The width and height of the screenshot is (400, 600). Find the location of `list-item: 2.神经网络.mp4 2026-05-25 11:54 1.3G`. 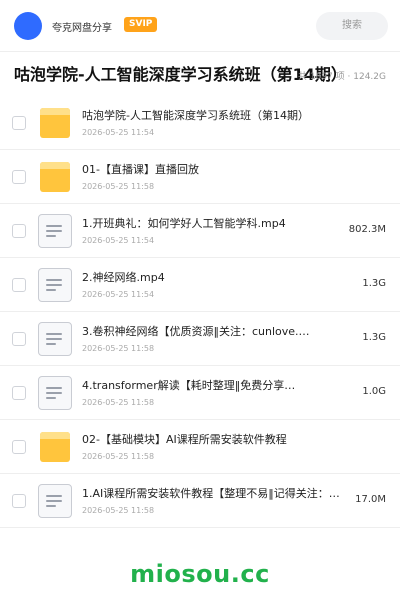

list-item: 2.神经网络.mp4 2026-05-25 11:54 1.3G is located at coordinates (200, 285).